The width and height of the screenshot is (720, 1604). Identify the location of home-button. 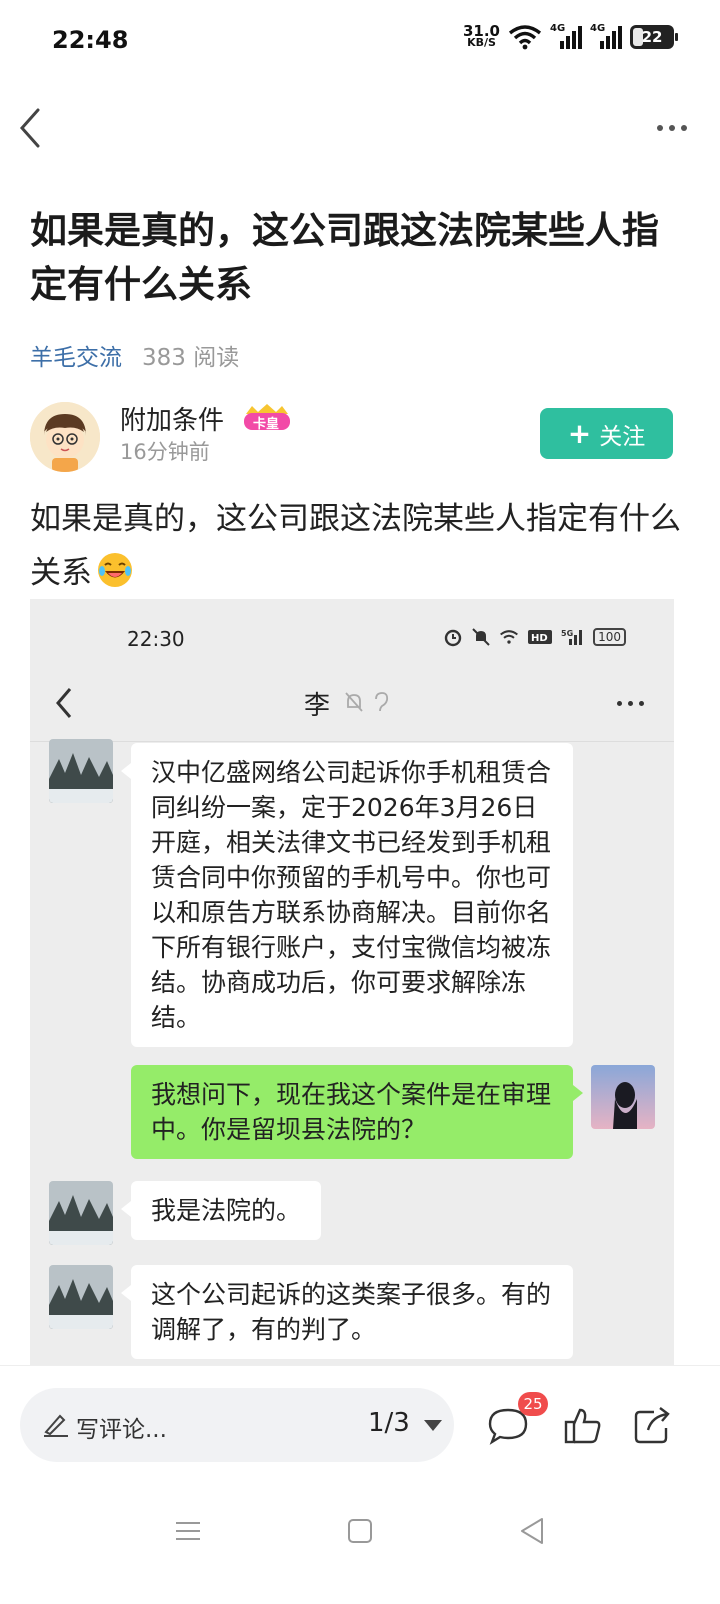
(360, 1531).